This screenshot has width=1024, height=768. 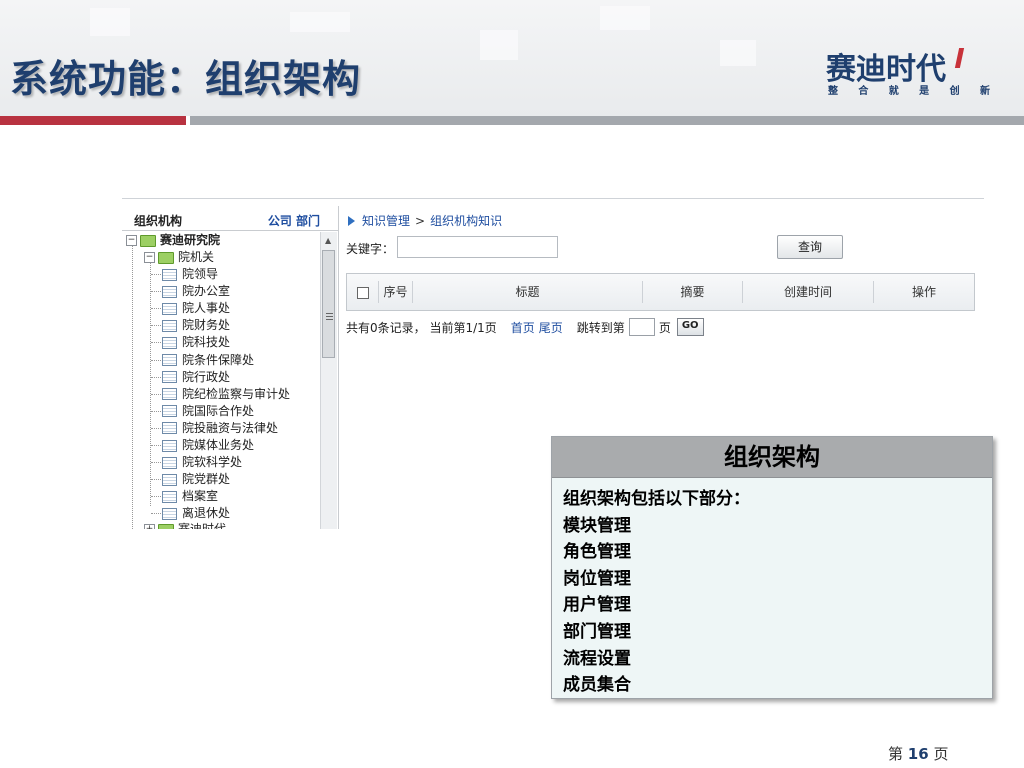 I want to click on tree-node-group: − 院机关, so click(x=179, y=257).